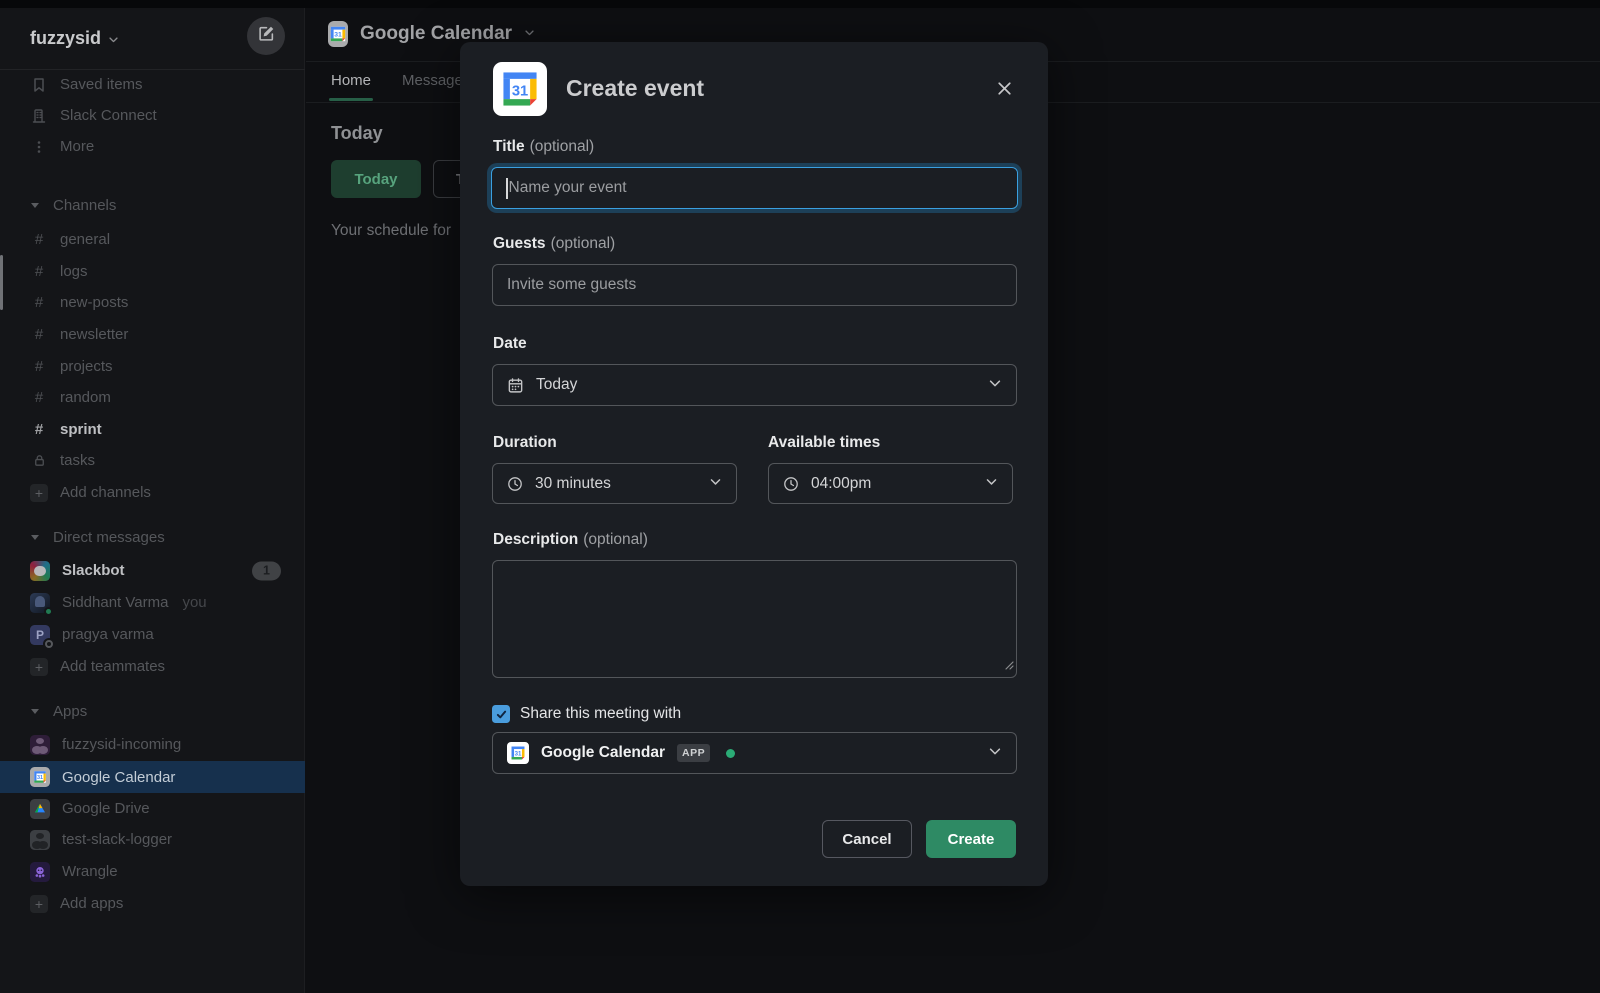  Describe the element at coordinates (93, 570) in the screenshot. I see `dm-name: Slackbot` at that location.